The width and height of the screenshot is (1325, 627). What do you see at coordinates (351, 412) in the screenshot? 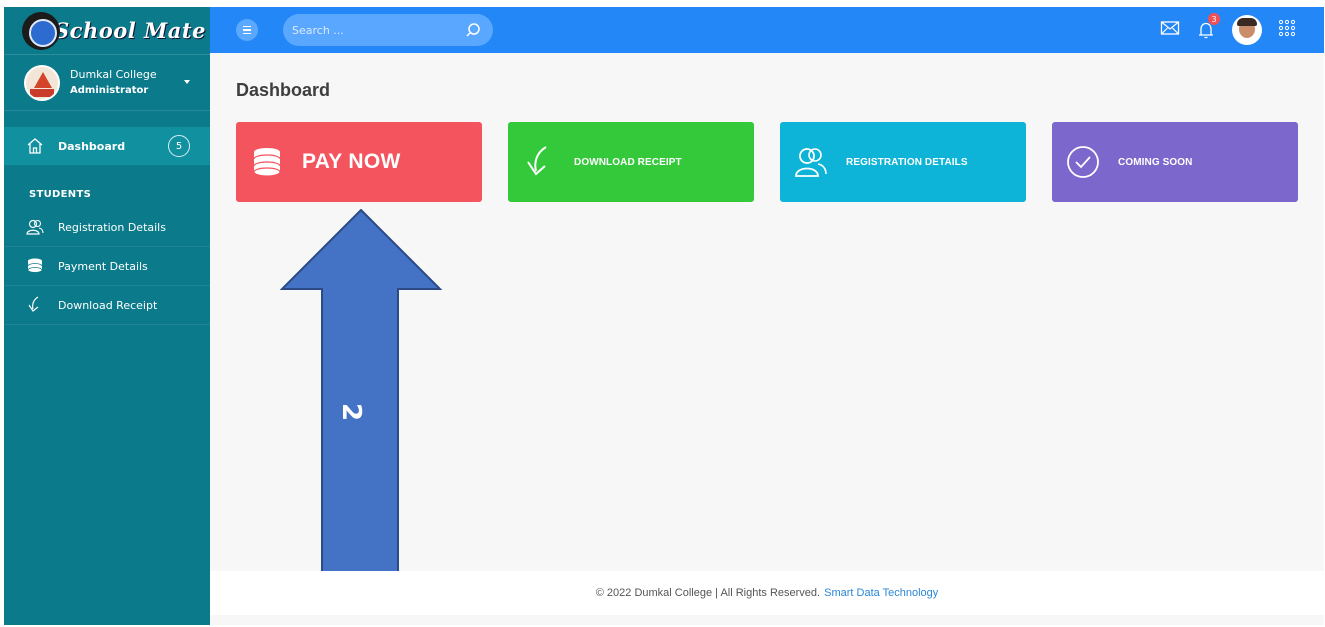
I see `annotation-step-label: 2` at bounding box center [351, 412].